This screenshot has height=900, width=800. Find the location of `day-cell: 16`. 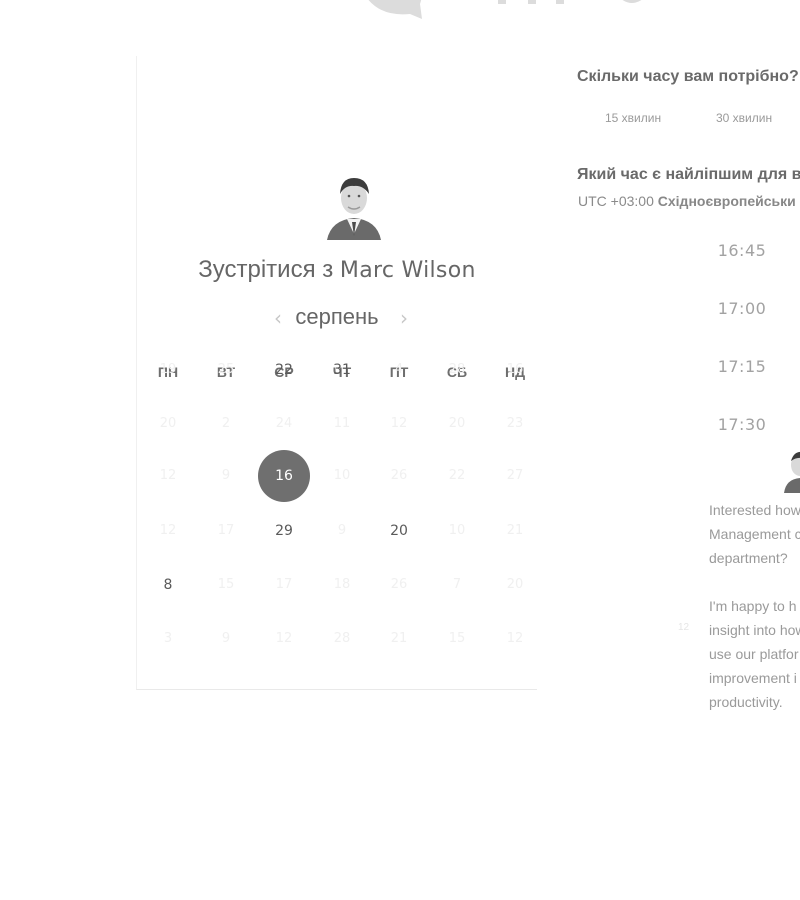

day-cell: 16 is located at coordinates (515, 369).